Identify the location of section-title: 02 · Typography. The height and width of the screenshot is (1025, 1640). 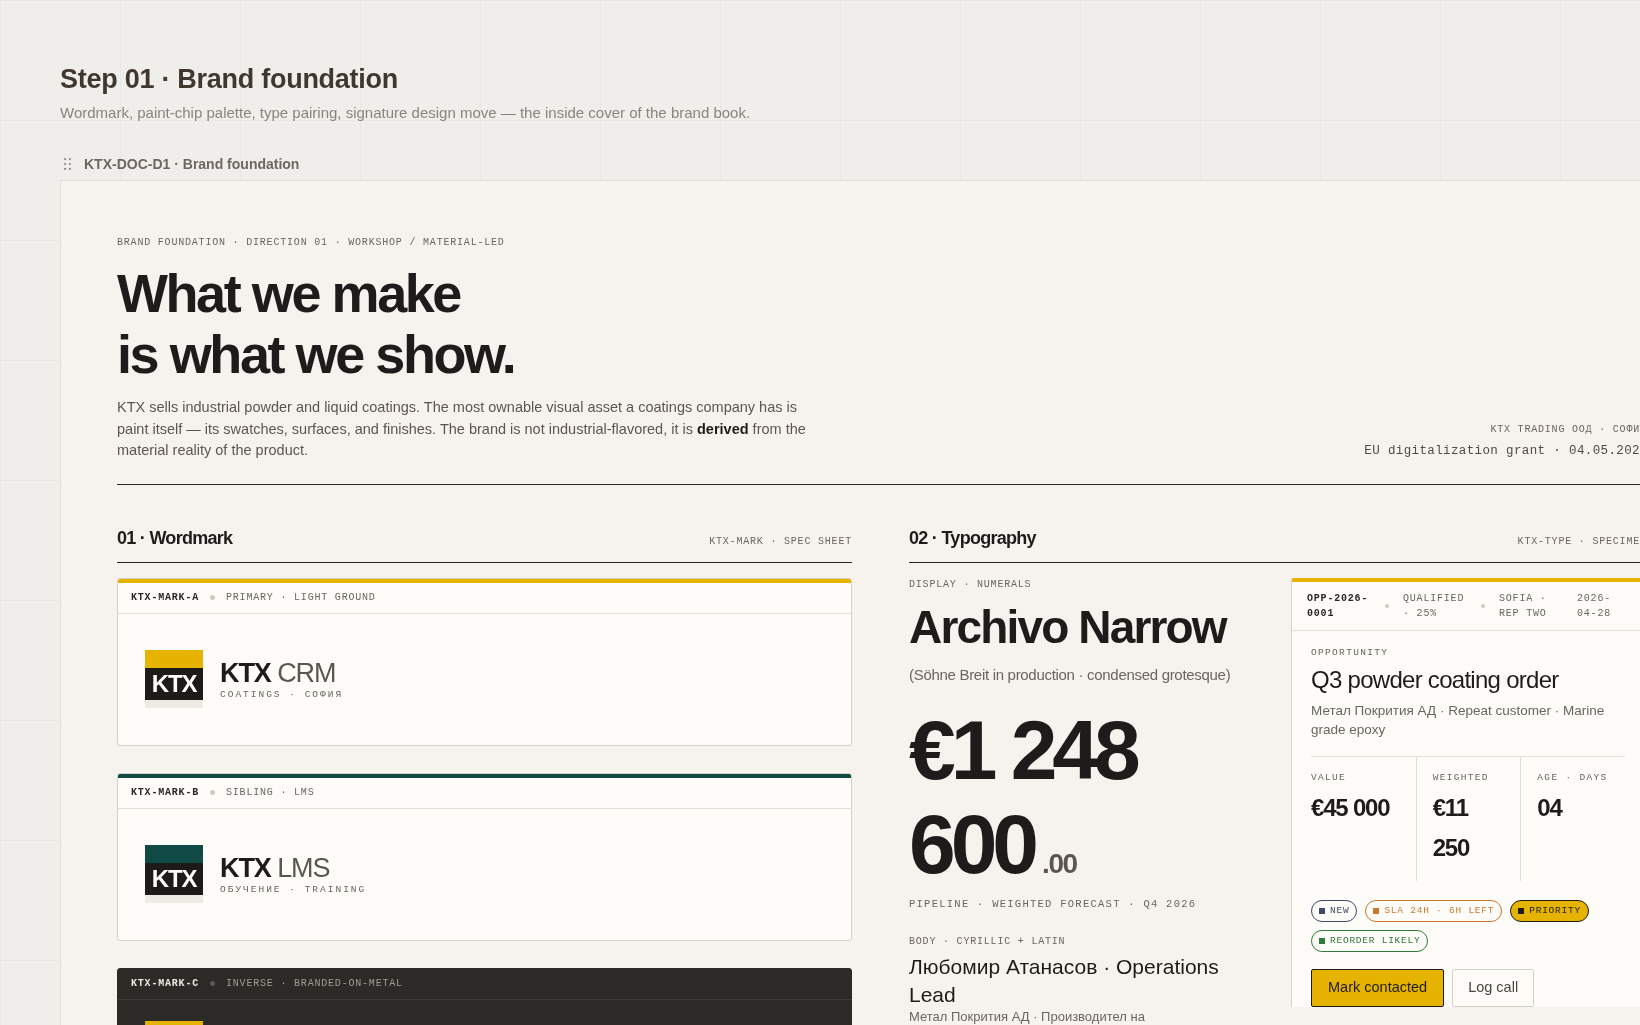
(972, 538).